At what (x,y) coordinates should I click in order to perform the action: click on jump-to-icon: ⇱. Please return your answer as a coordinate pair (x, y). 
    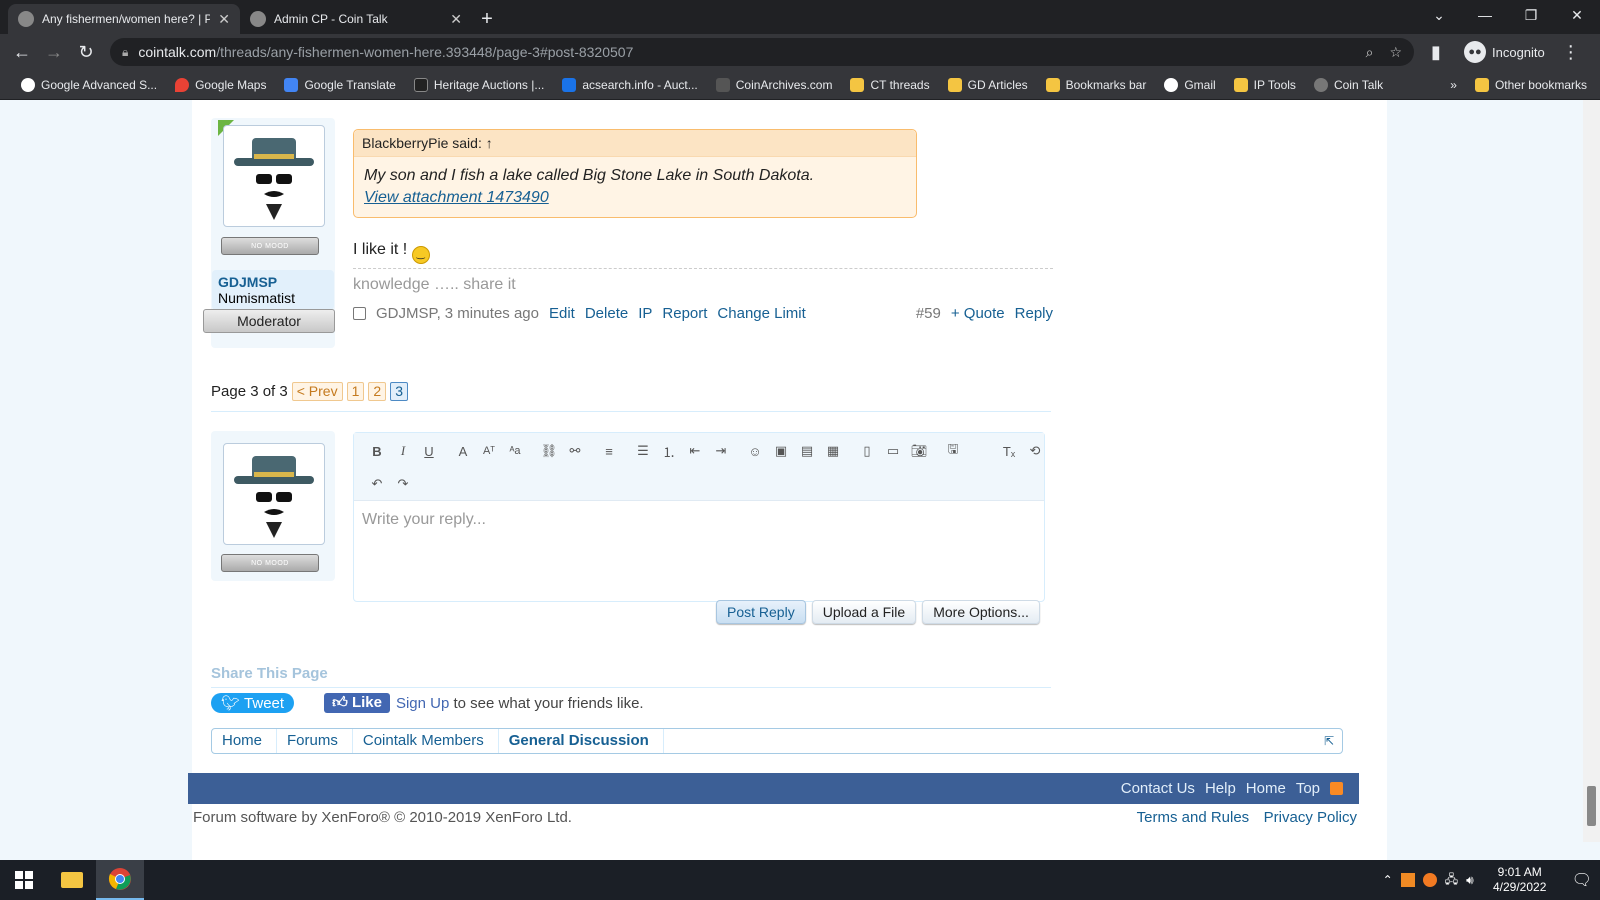
    Looking at the image, I should click on (1329, 741).